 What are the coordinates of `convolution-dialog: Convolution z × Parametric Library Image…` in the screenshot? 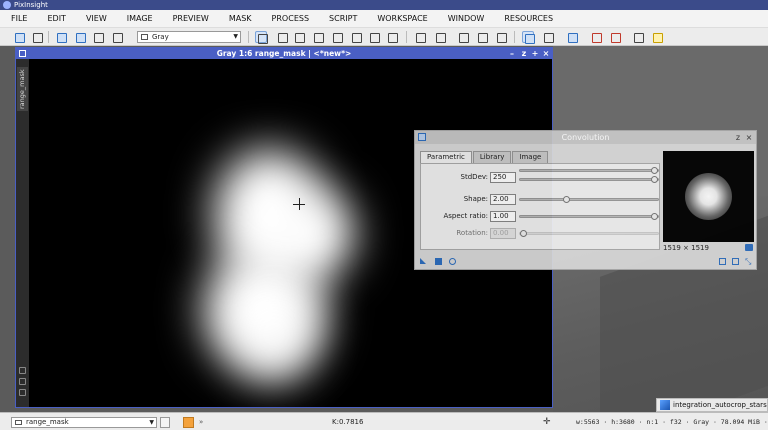 It's located at (585, 200).